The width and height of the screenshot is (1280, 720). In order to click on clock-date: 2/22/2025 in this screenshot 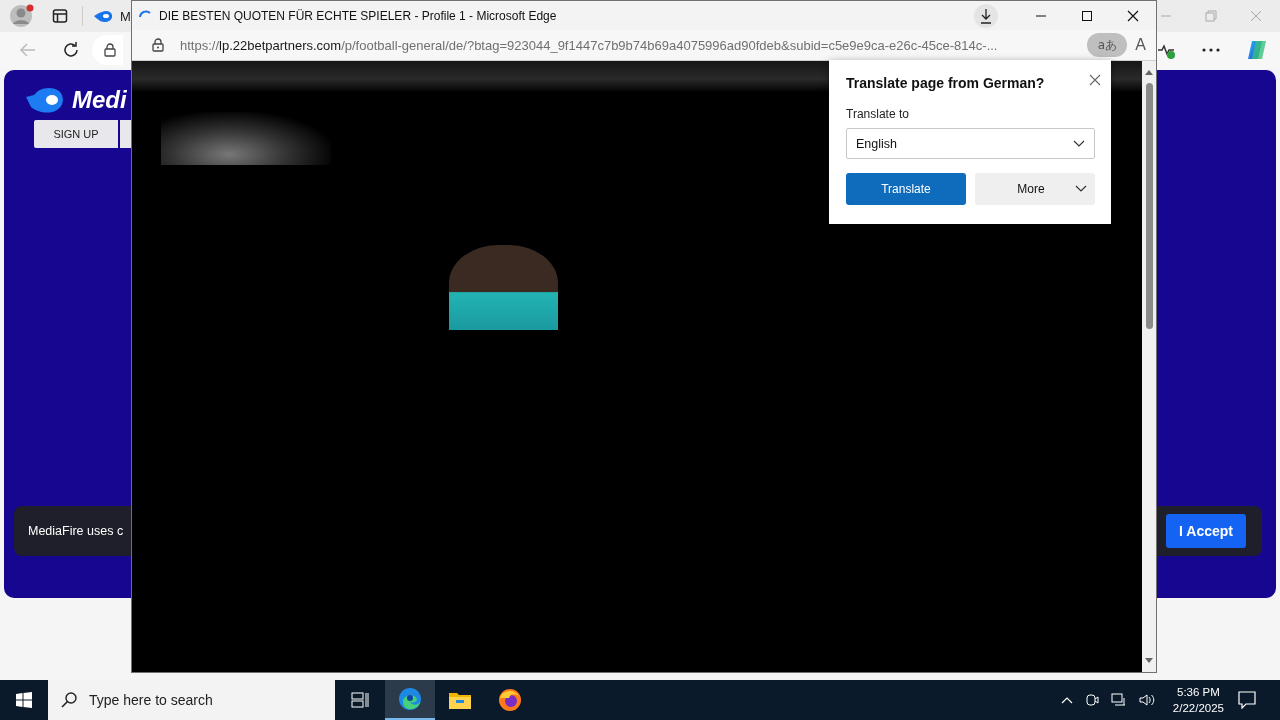, I will do `click(1198, 708)`.